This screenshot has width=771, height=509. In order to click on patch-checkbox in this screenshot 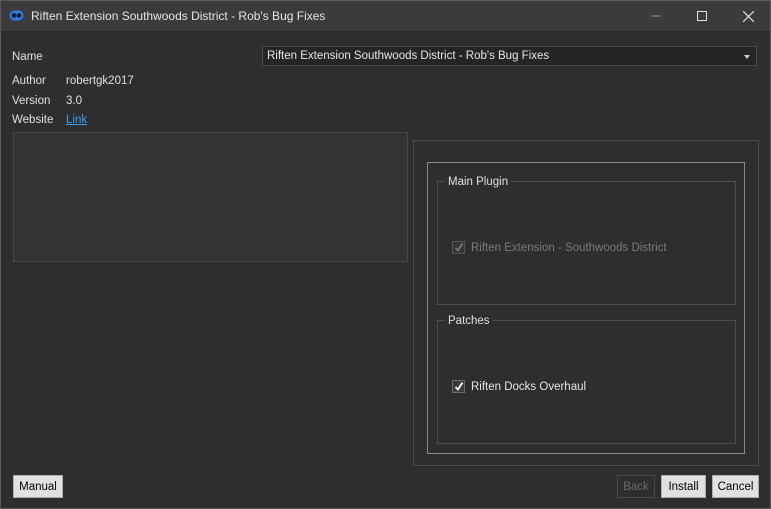, I will do `click(458, 386)`.